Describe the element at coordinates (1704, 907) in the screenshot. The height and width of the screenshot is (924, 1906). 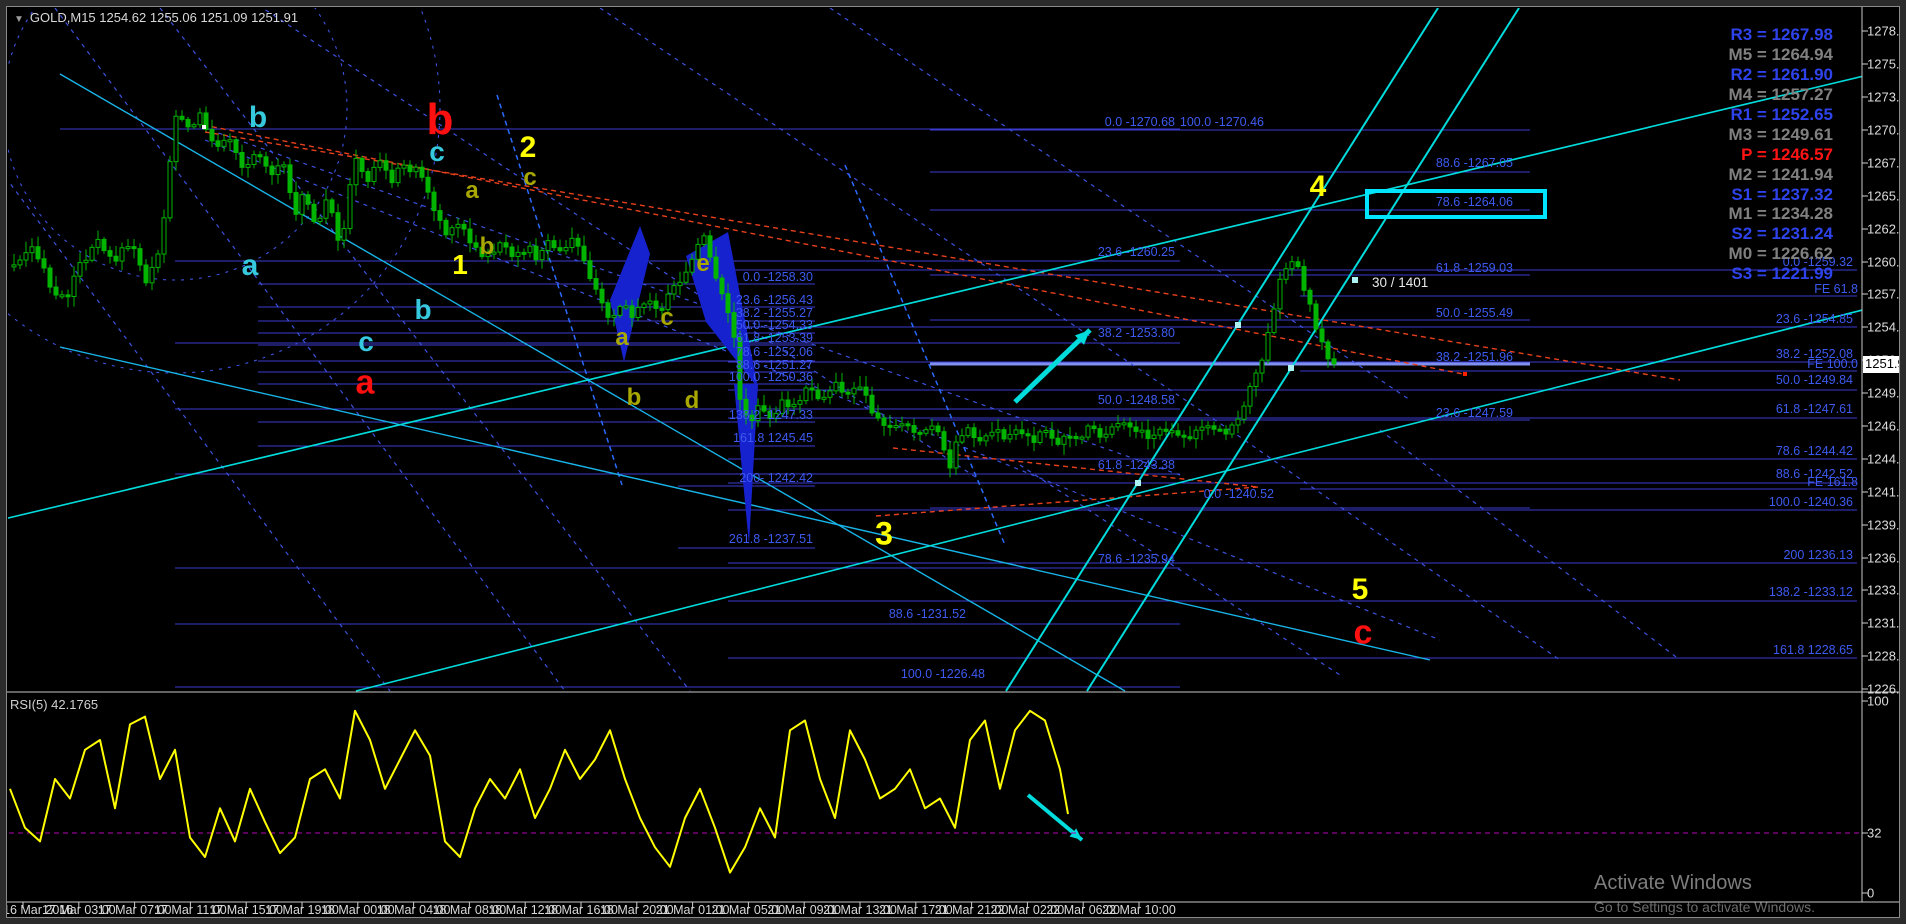
I see `activate-windows-subtext: Go to Settings to activate Windows.` at that location.